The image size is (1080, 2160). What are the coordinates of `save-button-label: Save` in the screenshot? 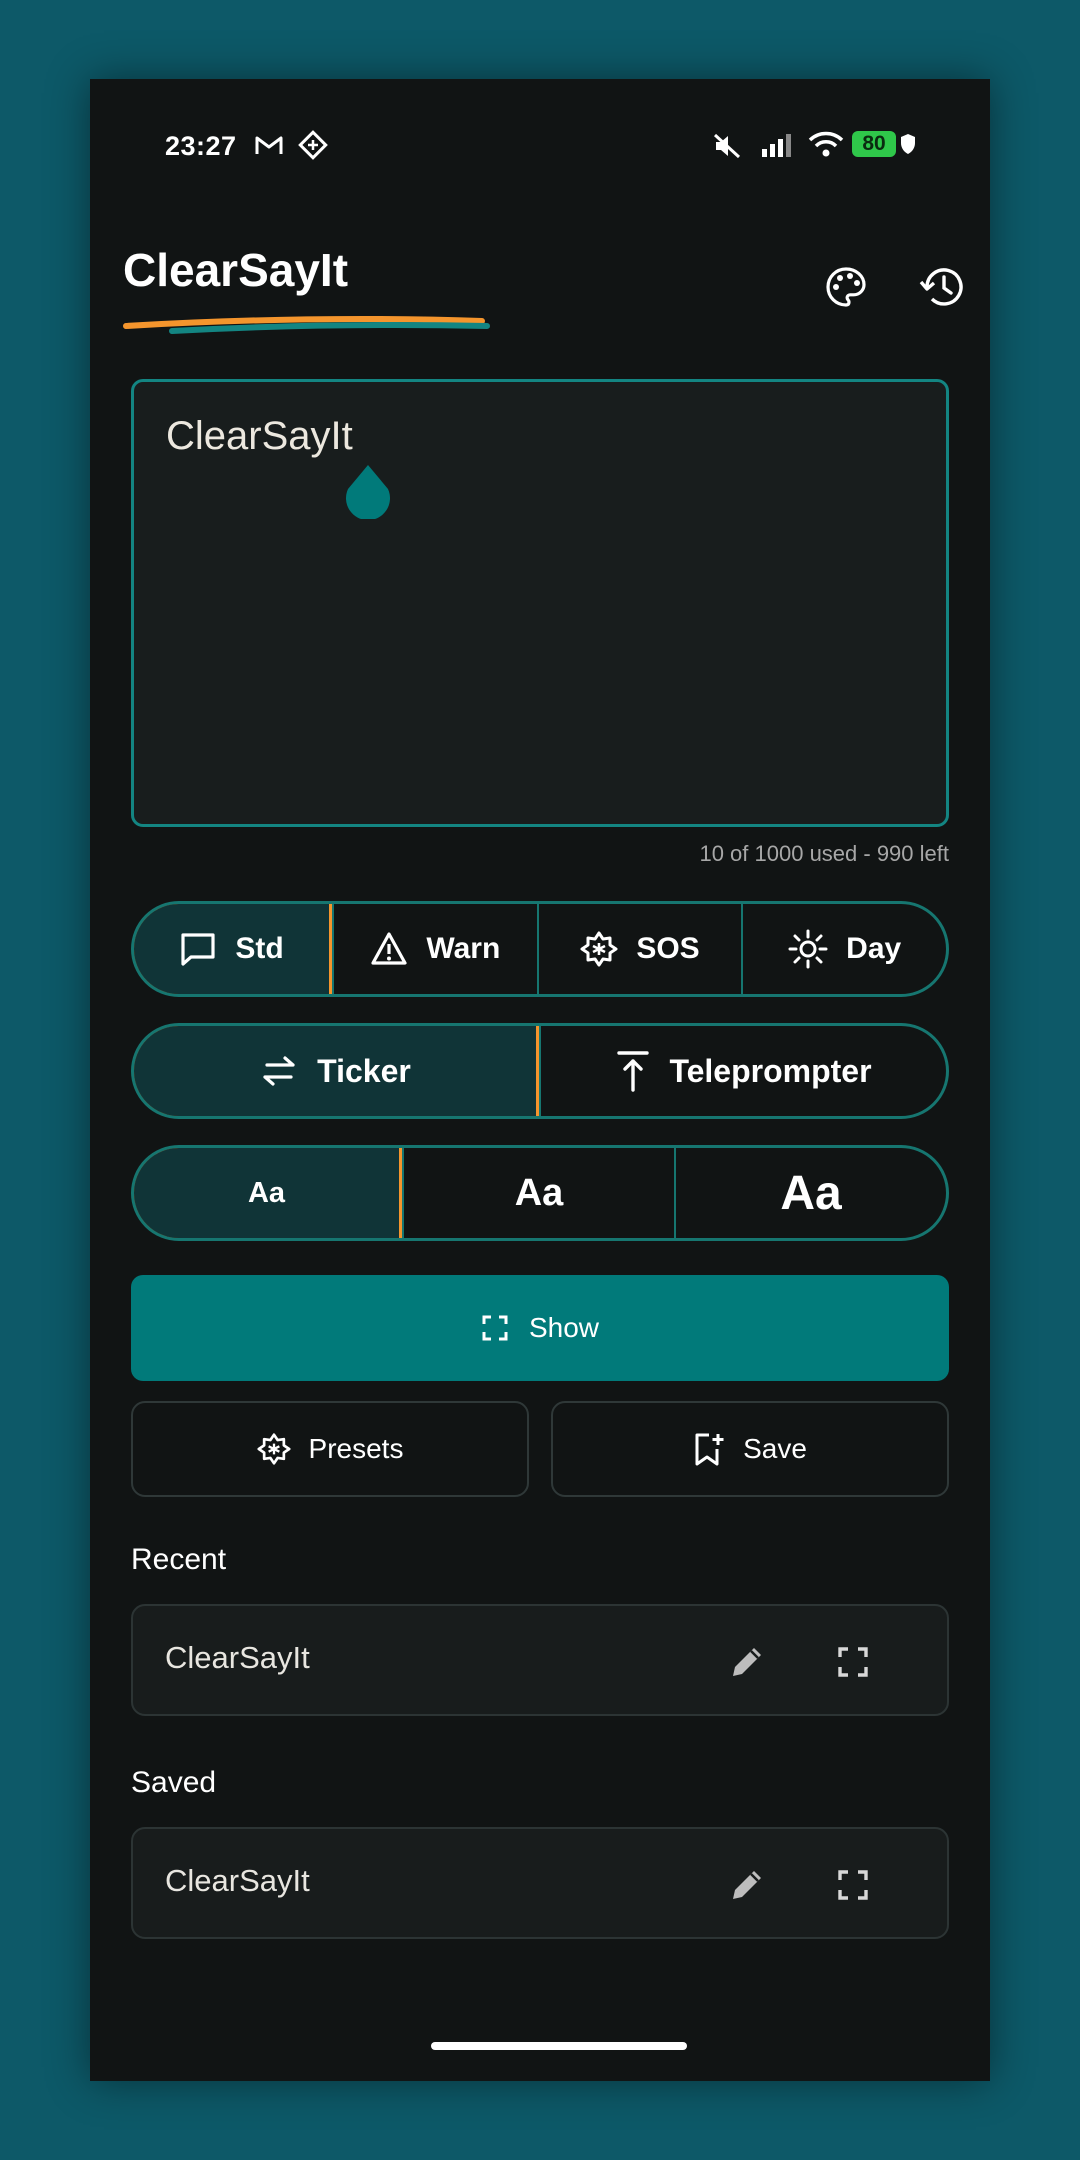 It's located at (775, 1448).